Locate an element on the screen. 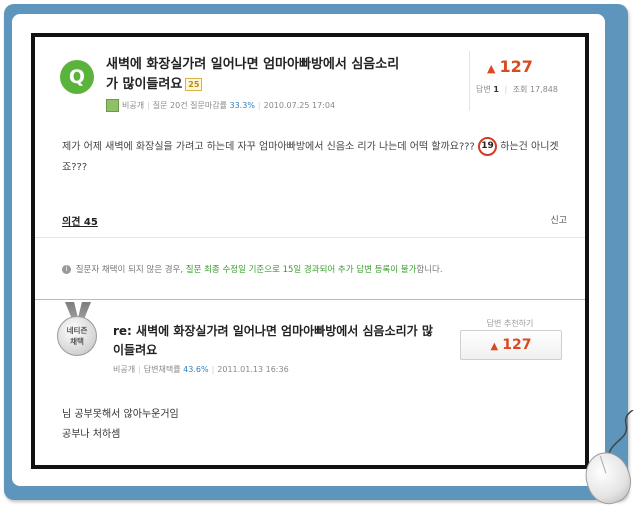  recommend-count: 127 is located at coordinates (517, 345).